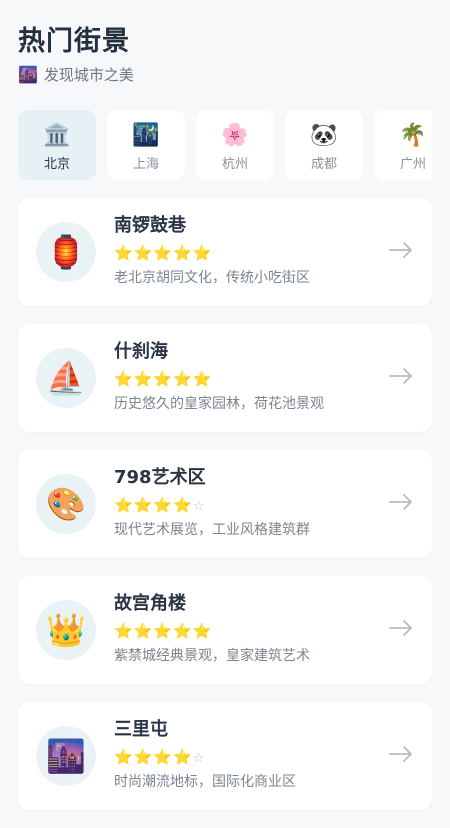 This screenshot has width=450, height=828. I want to click on page-title: 热门街景, so click(74, 41).